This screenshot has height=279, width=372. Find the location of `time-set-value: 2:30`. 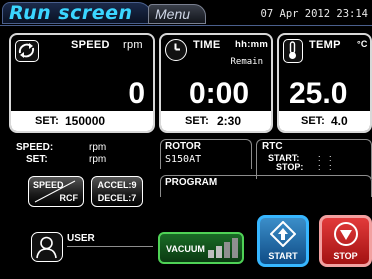

time-set-value: 2:30 is located at coordinates (229, 121).